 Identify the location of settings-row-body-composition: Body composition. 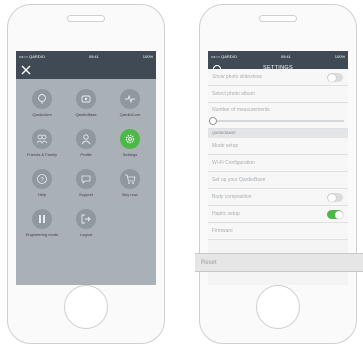
(278, 197).